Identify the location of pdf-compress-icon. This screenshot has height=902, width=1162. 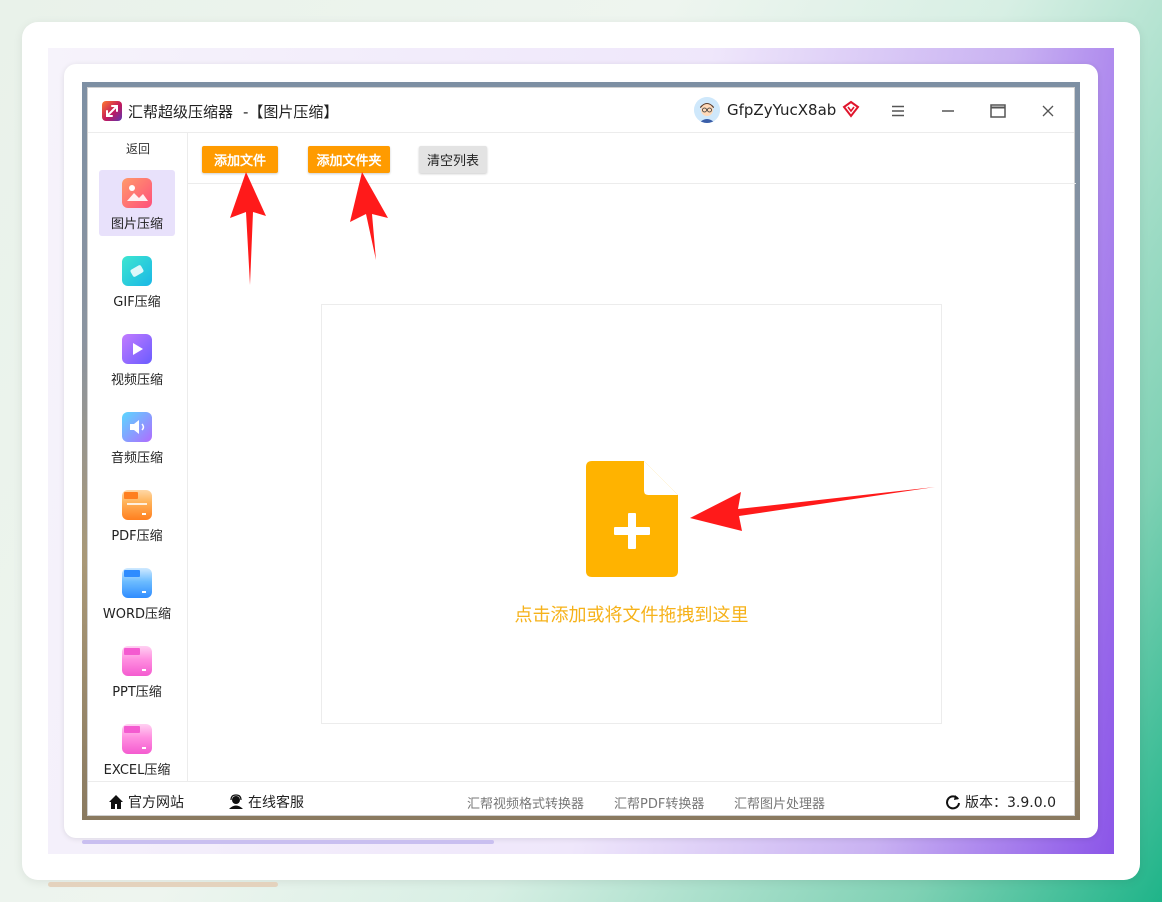
(137, 505).